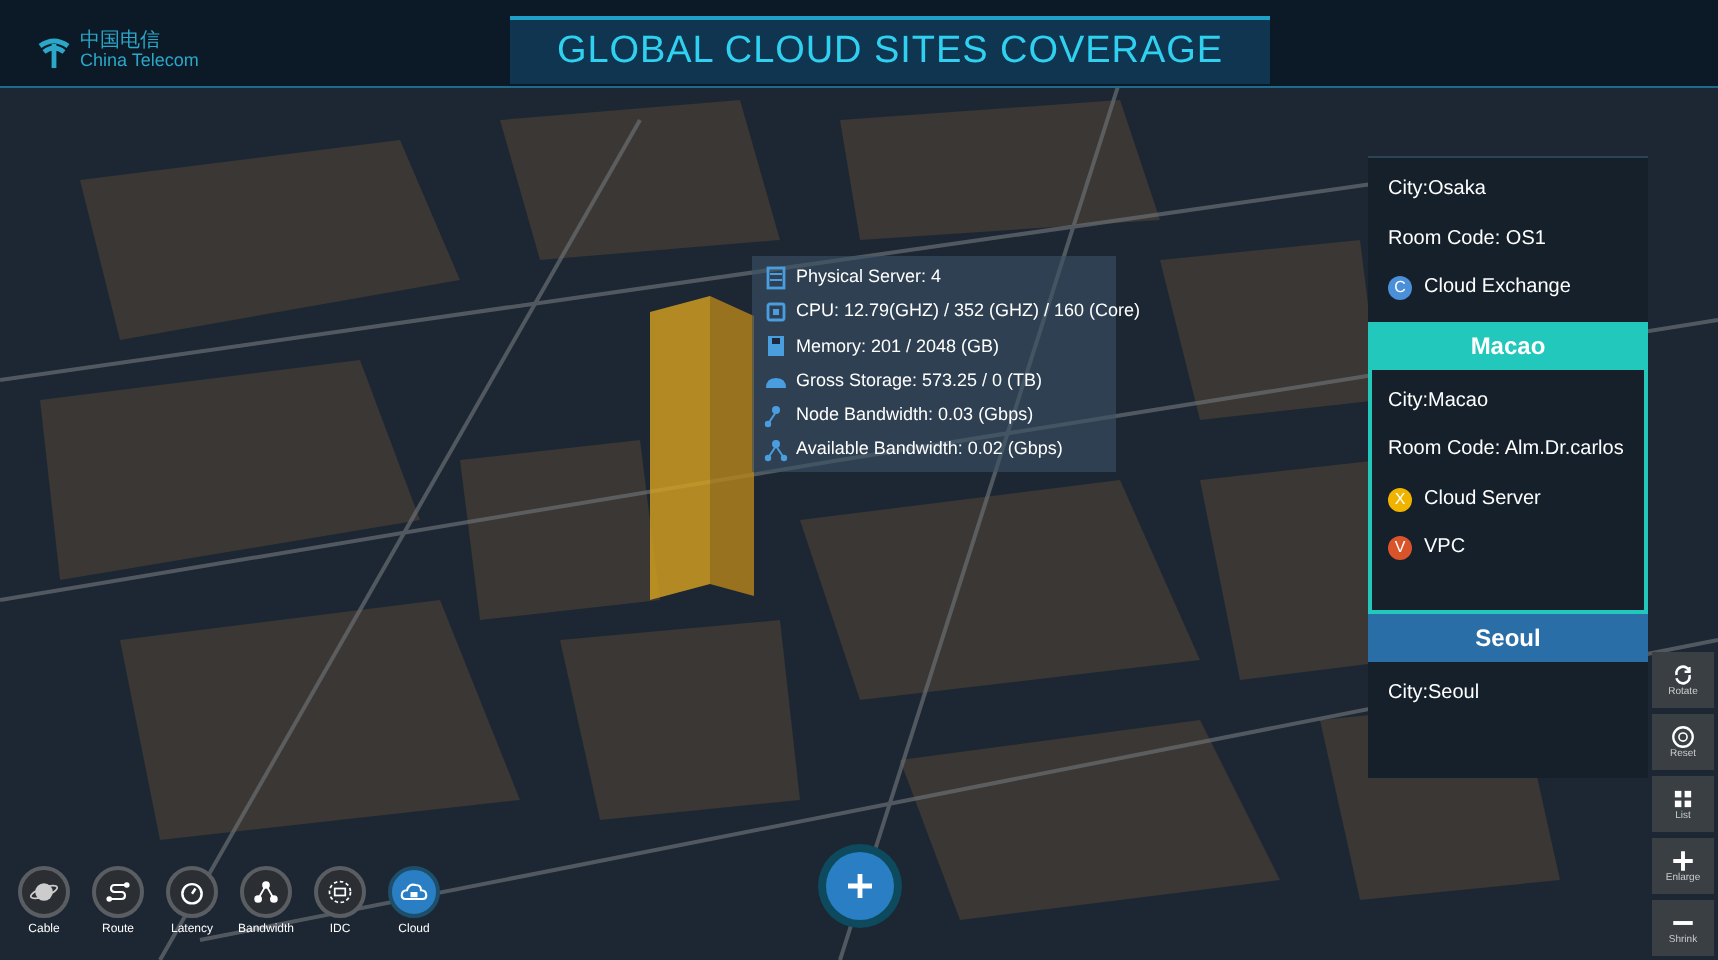 This screenshot has width=1718, height=960. Describe the element at coordinates (1683, 675) in the screenshot. I see `rotate-icon` at that location.